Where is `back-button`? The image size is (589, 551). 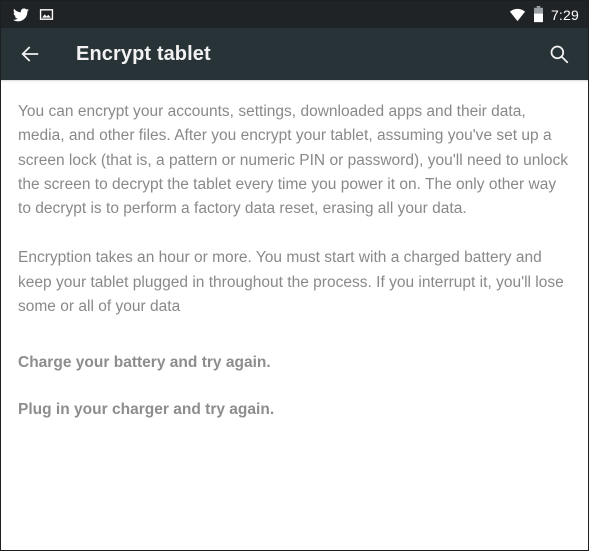
back-button is located at coordinates (30, 54).